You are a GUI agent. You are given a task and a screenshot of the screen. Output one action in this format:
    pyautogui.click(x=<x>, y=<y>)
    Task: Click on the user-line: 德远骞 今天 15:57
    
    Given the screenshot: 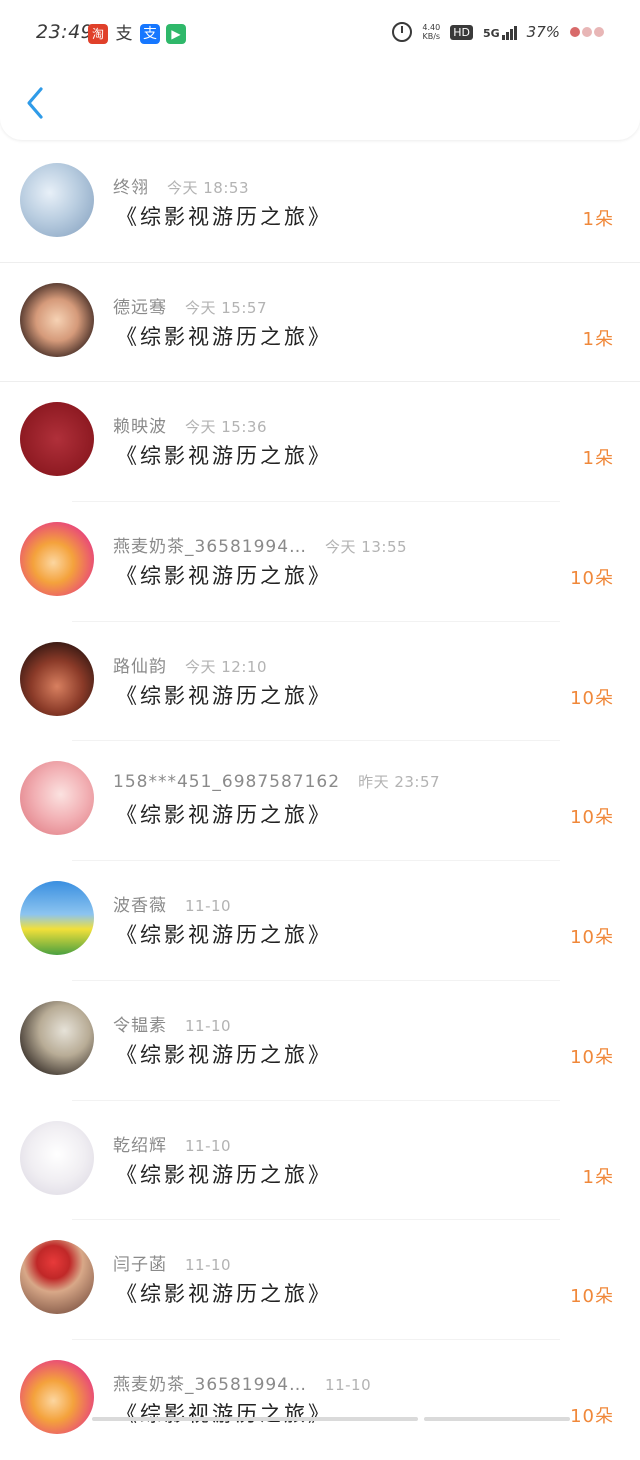 What is the action you would take?
    pyautogui.click(x=190, y=305)
    